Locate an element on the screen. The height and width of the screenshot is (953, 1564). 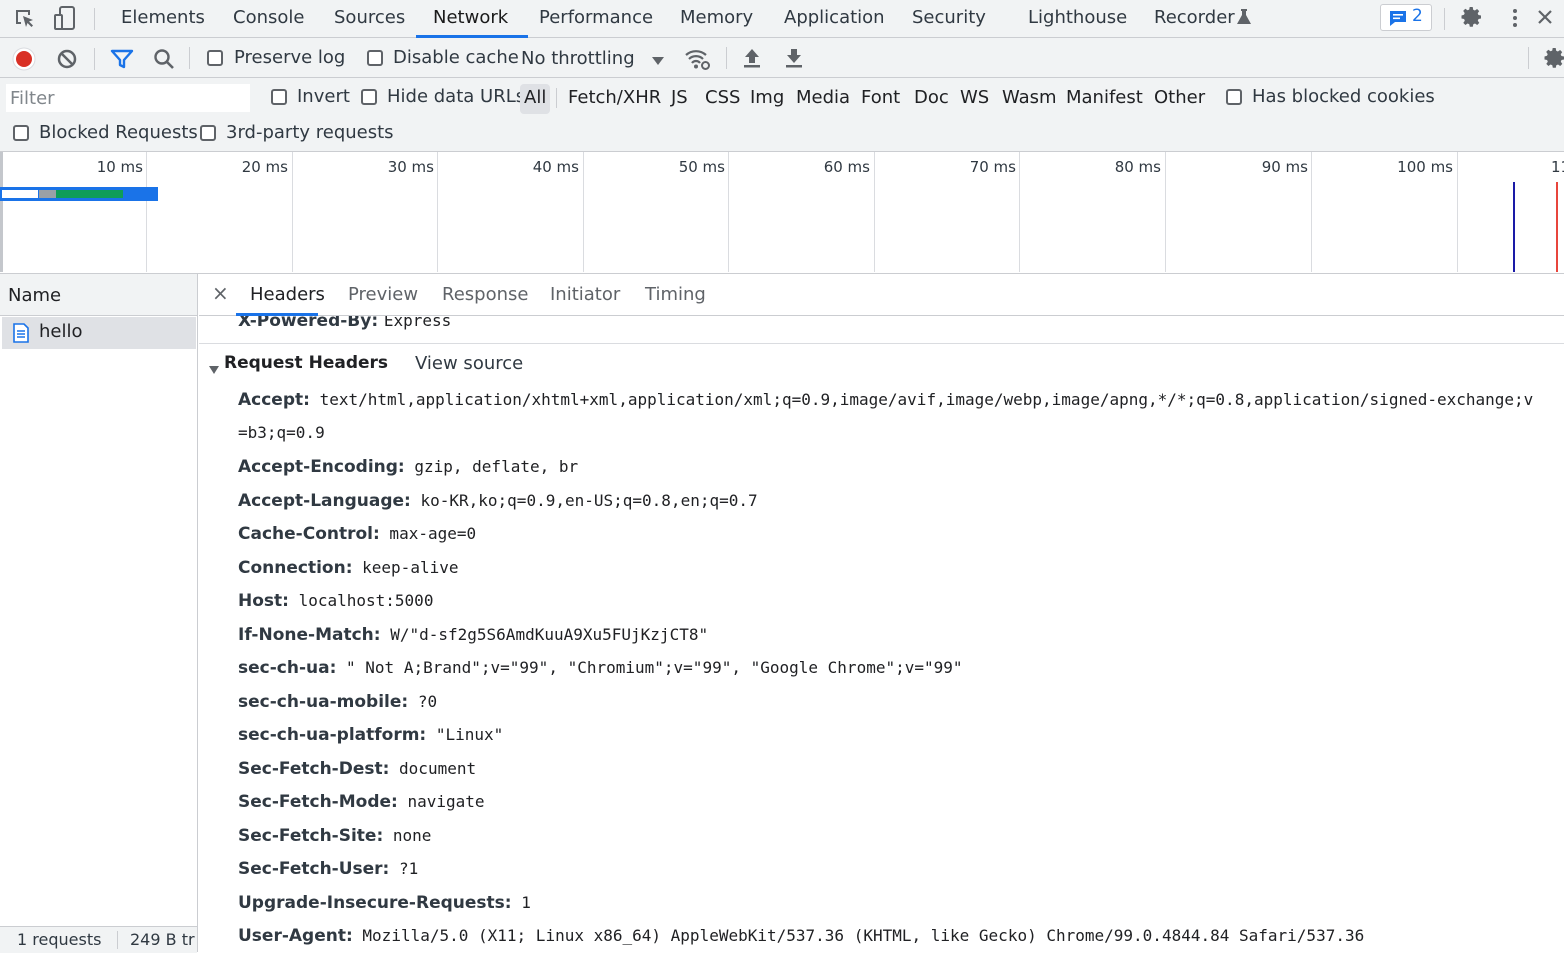
close-detail-icon: × is located at coordinates (220, 293).